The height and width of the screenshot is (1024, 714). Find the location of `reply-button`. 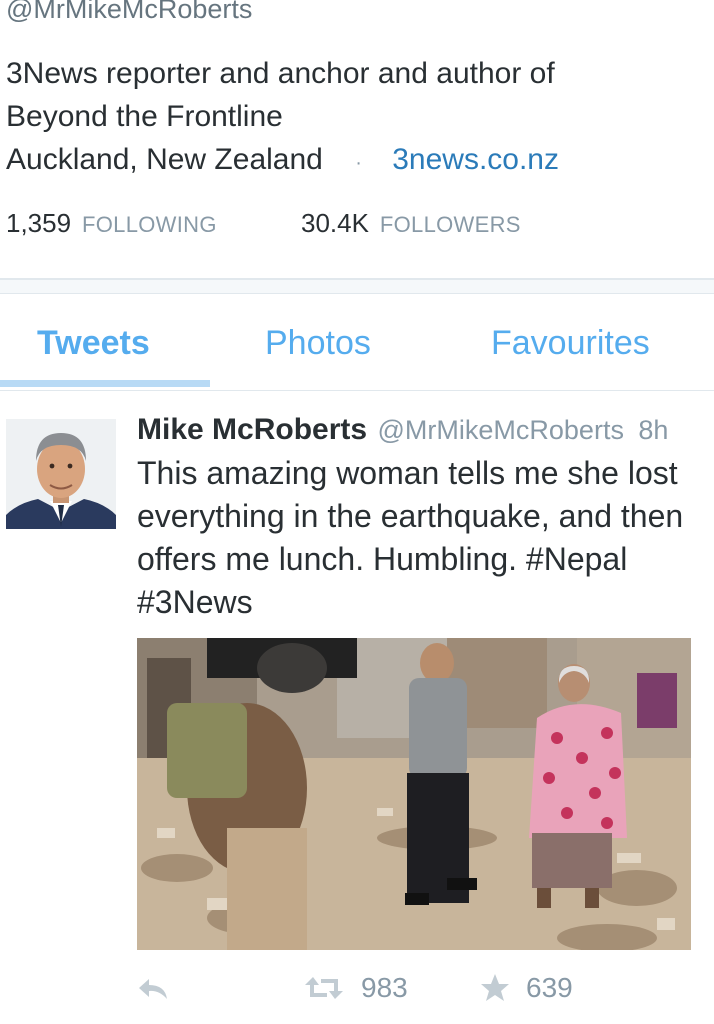

reply-button is located at coordinates (153, 989).